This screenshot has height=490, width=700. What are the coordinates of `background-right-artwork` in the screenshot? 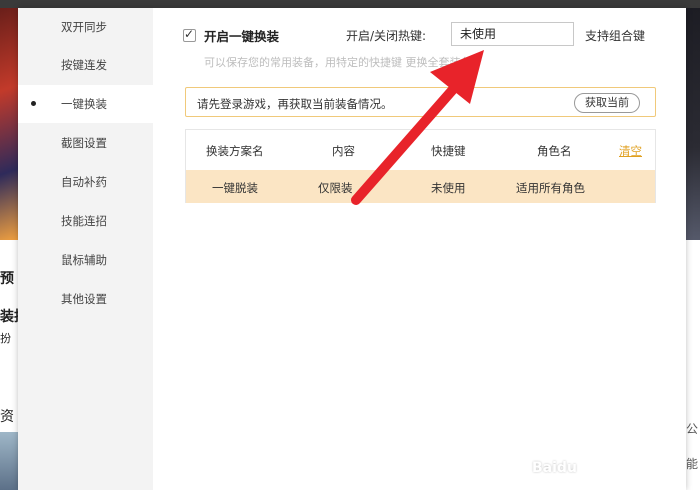 It's located at (693, 124).